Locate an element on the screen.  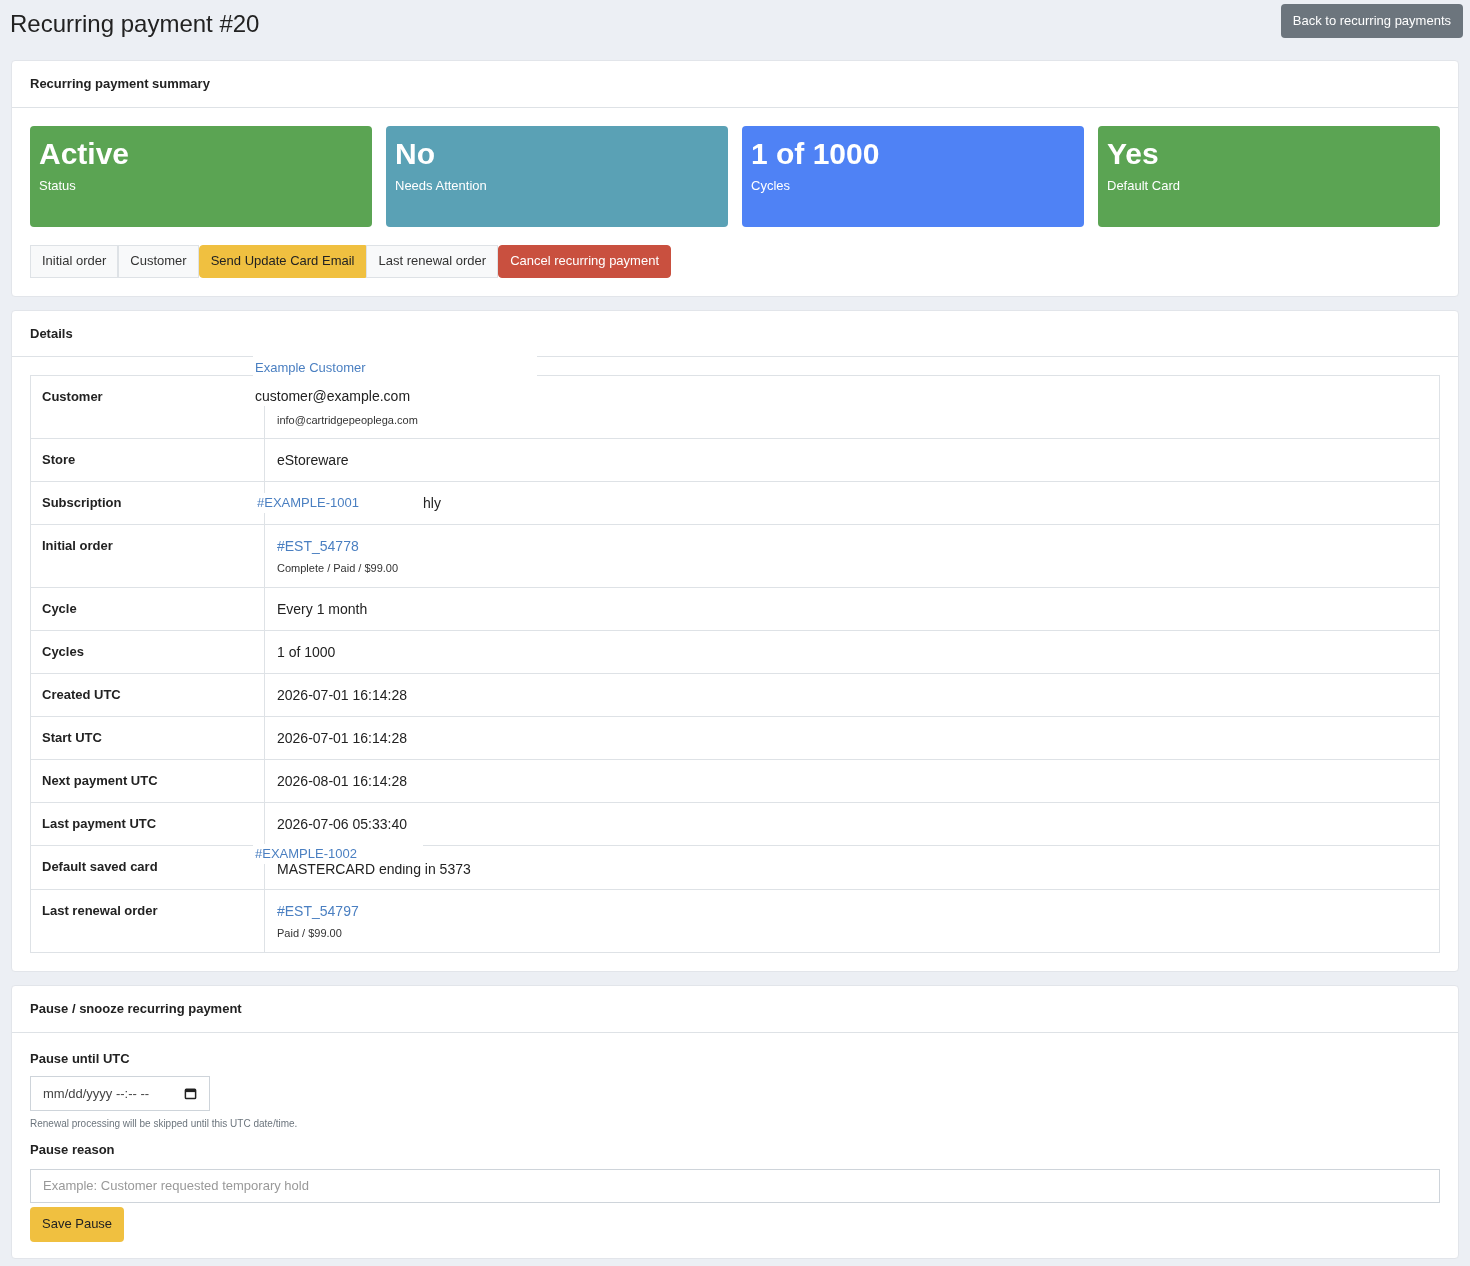
row-label: Created UTC is located at coordinates (147, 695).